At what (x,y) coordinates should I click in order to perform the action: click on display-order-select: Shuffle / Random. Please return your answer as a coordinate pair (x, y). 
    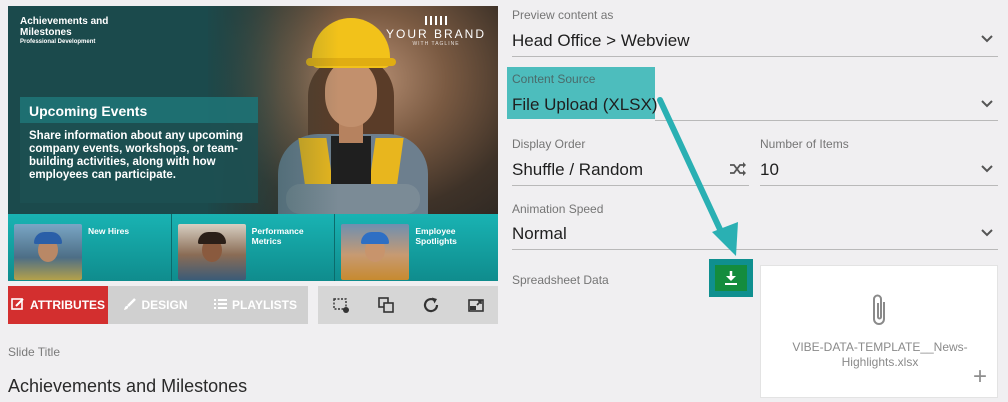
    Looking at the image, I should click on (577, 170).